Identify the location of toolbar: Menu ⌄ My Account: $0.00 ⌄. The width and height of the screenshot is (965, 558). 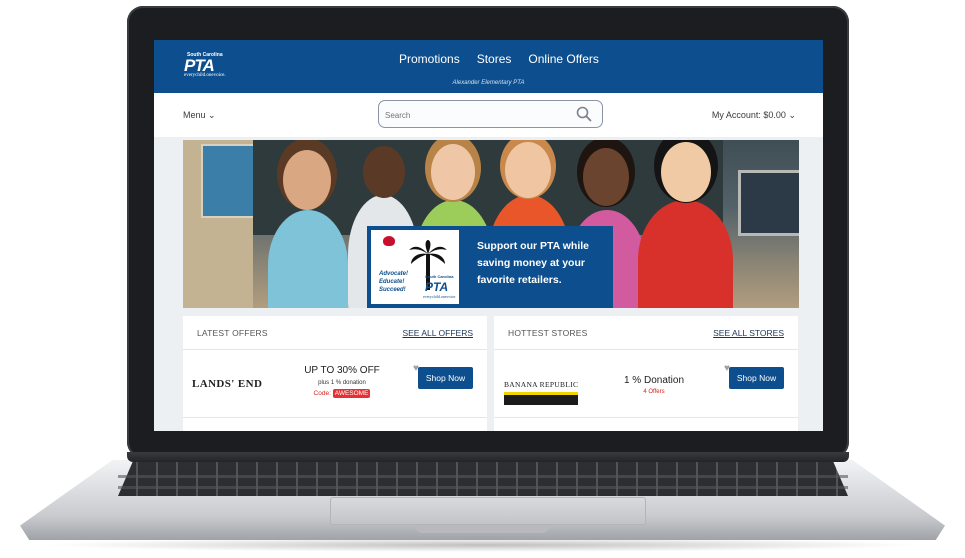
(488, 115).